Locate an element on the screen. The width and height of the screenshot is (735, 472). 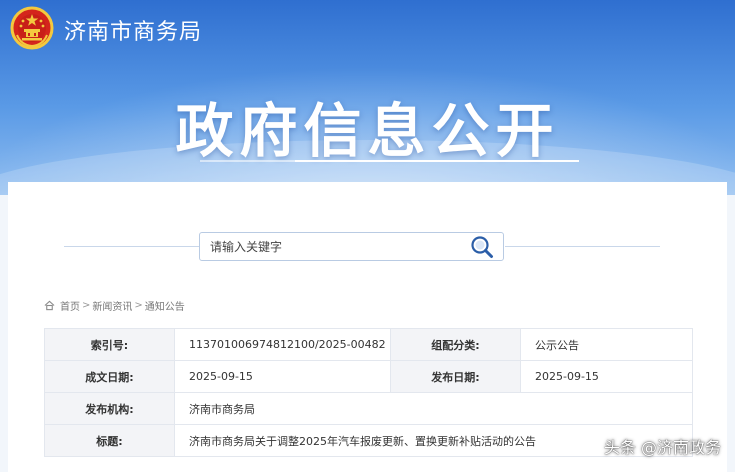
table-row: 成文日期: 2025-09-15 发布日期: 2025-09-15 is located at coordinates (368, 376).